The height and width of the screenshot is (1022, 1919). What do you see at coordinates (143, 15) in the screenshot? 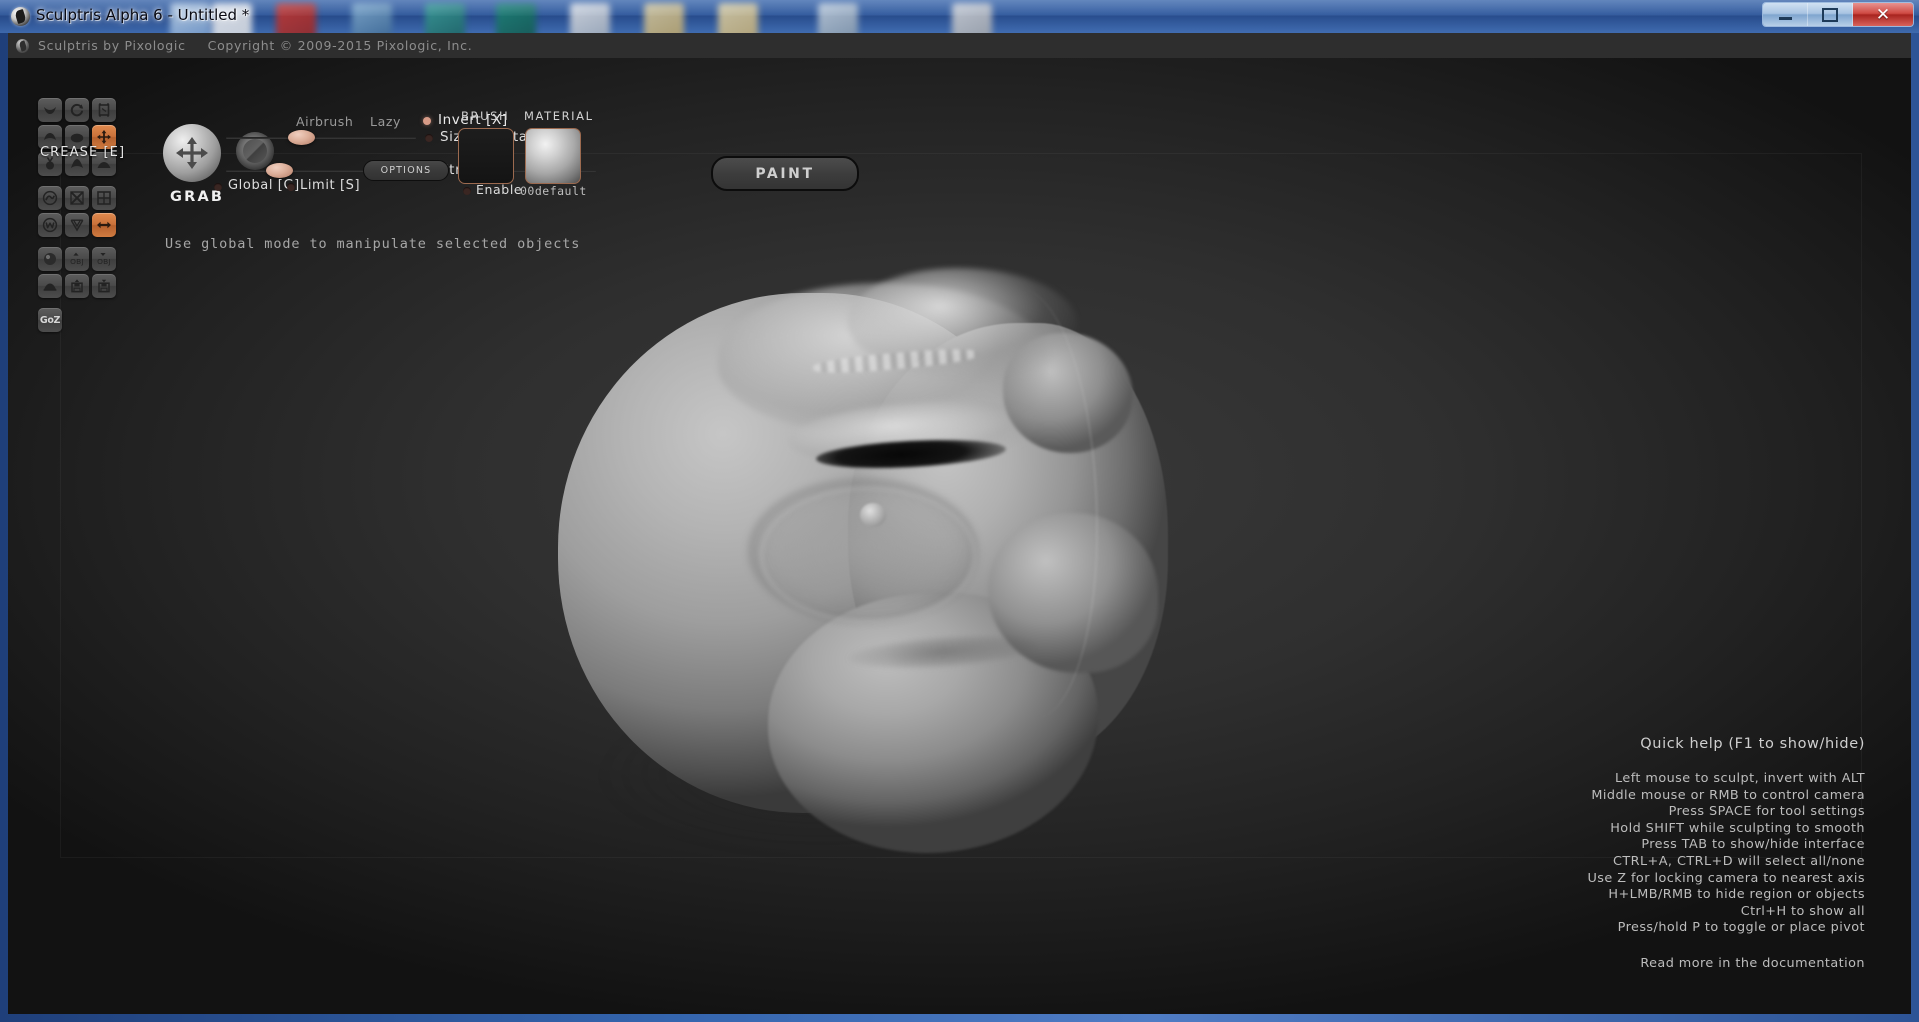
I see `window-title: Sculptris Alpha 6 - Untitled *` at bounding box center [143, 15].